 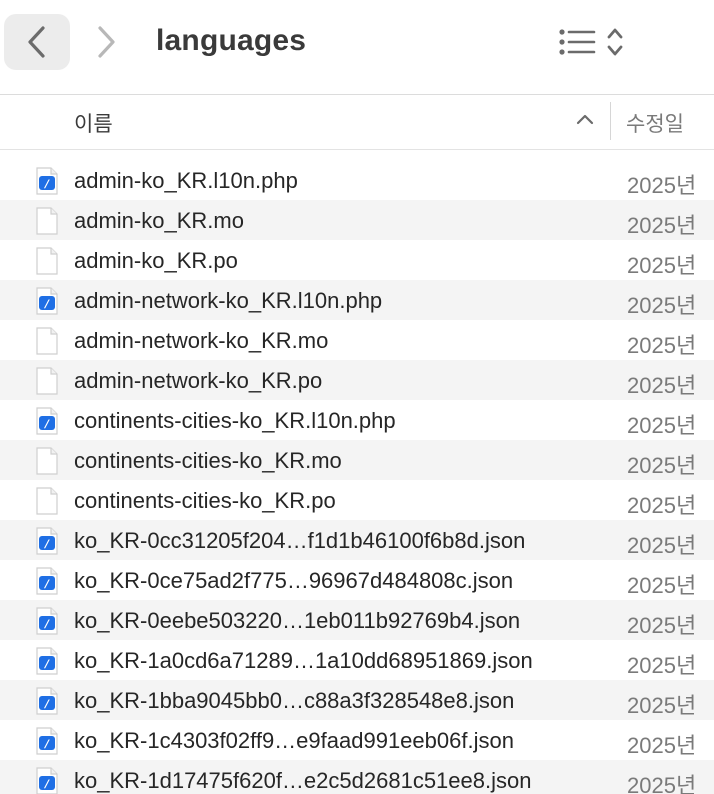 I want to click on file-row: continents-cities-ko_KR.po 2025년, so click(x=357, y=500).